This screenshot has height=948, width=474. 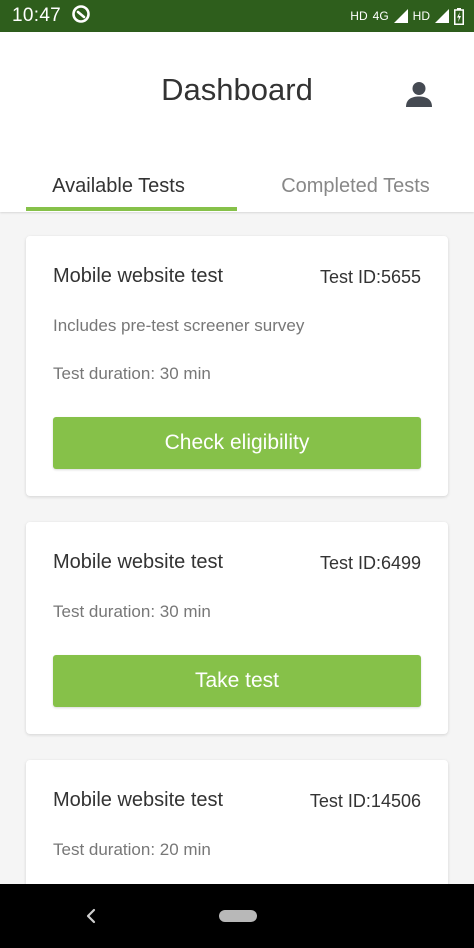 What do you see at coordinates (118, 186) in the screenshot?
I see `tab-available-tests: Available Tests` at bounding box center [118, 186].